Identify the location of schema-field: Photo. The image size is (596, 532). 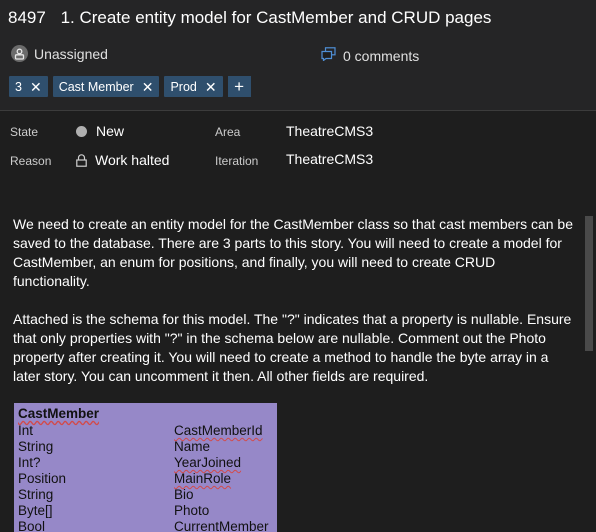
(192, 510).